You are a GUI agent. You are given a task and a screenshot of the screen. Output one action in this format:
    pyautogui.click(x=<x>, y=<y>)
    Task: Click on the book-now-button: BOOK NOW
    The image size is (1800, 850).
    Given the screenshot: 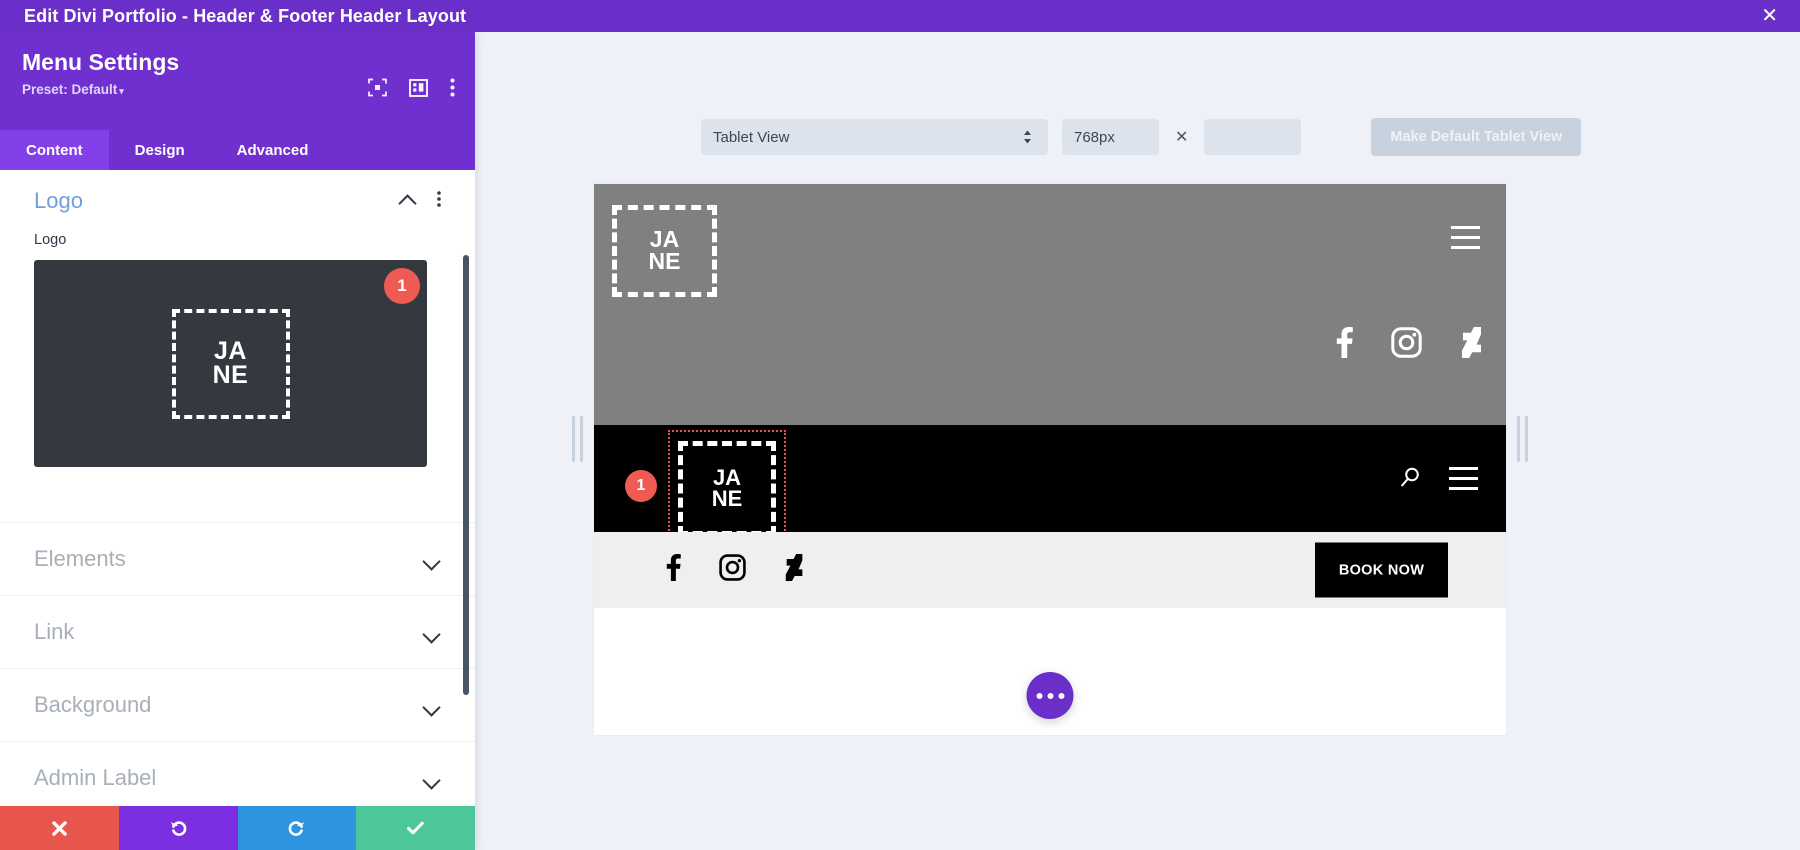 What is the action you would take?
    pyautogui.click(x=1381, y=570)
    